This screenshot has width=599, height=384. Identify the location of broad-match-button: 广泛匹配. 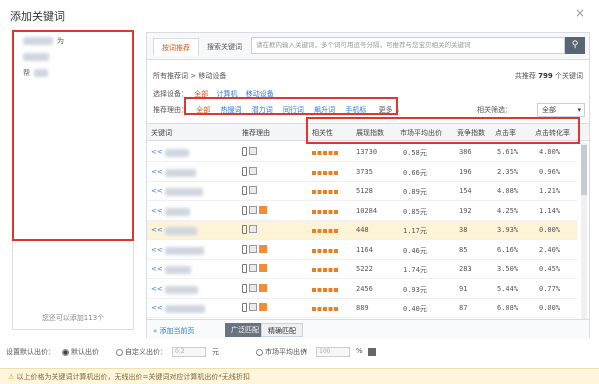
(245, 330).